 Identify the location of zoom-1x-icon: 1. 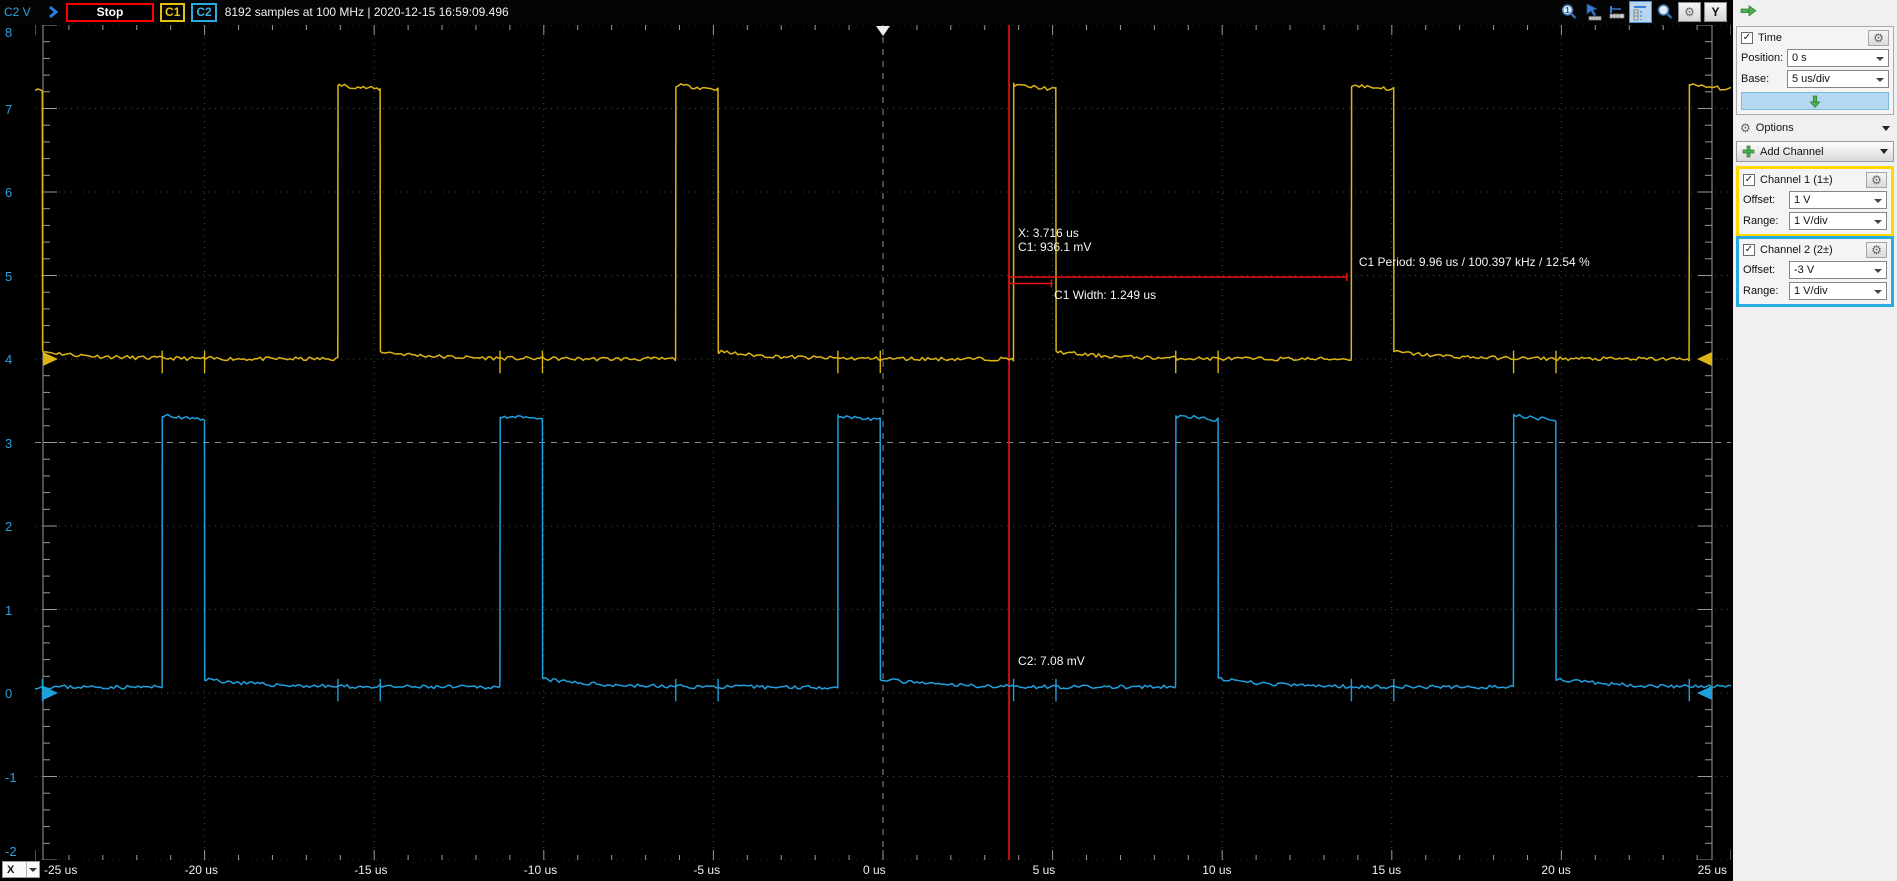
(1568, 11).